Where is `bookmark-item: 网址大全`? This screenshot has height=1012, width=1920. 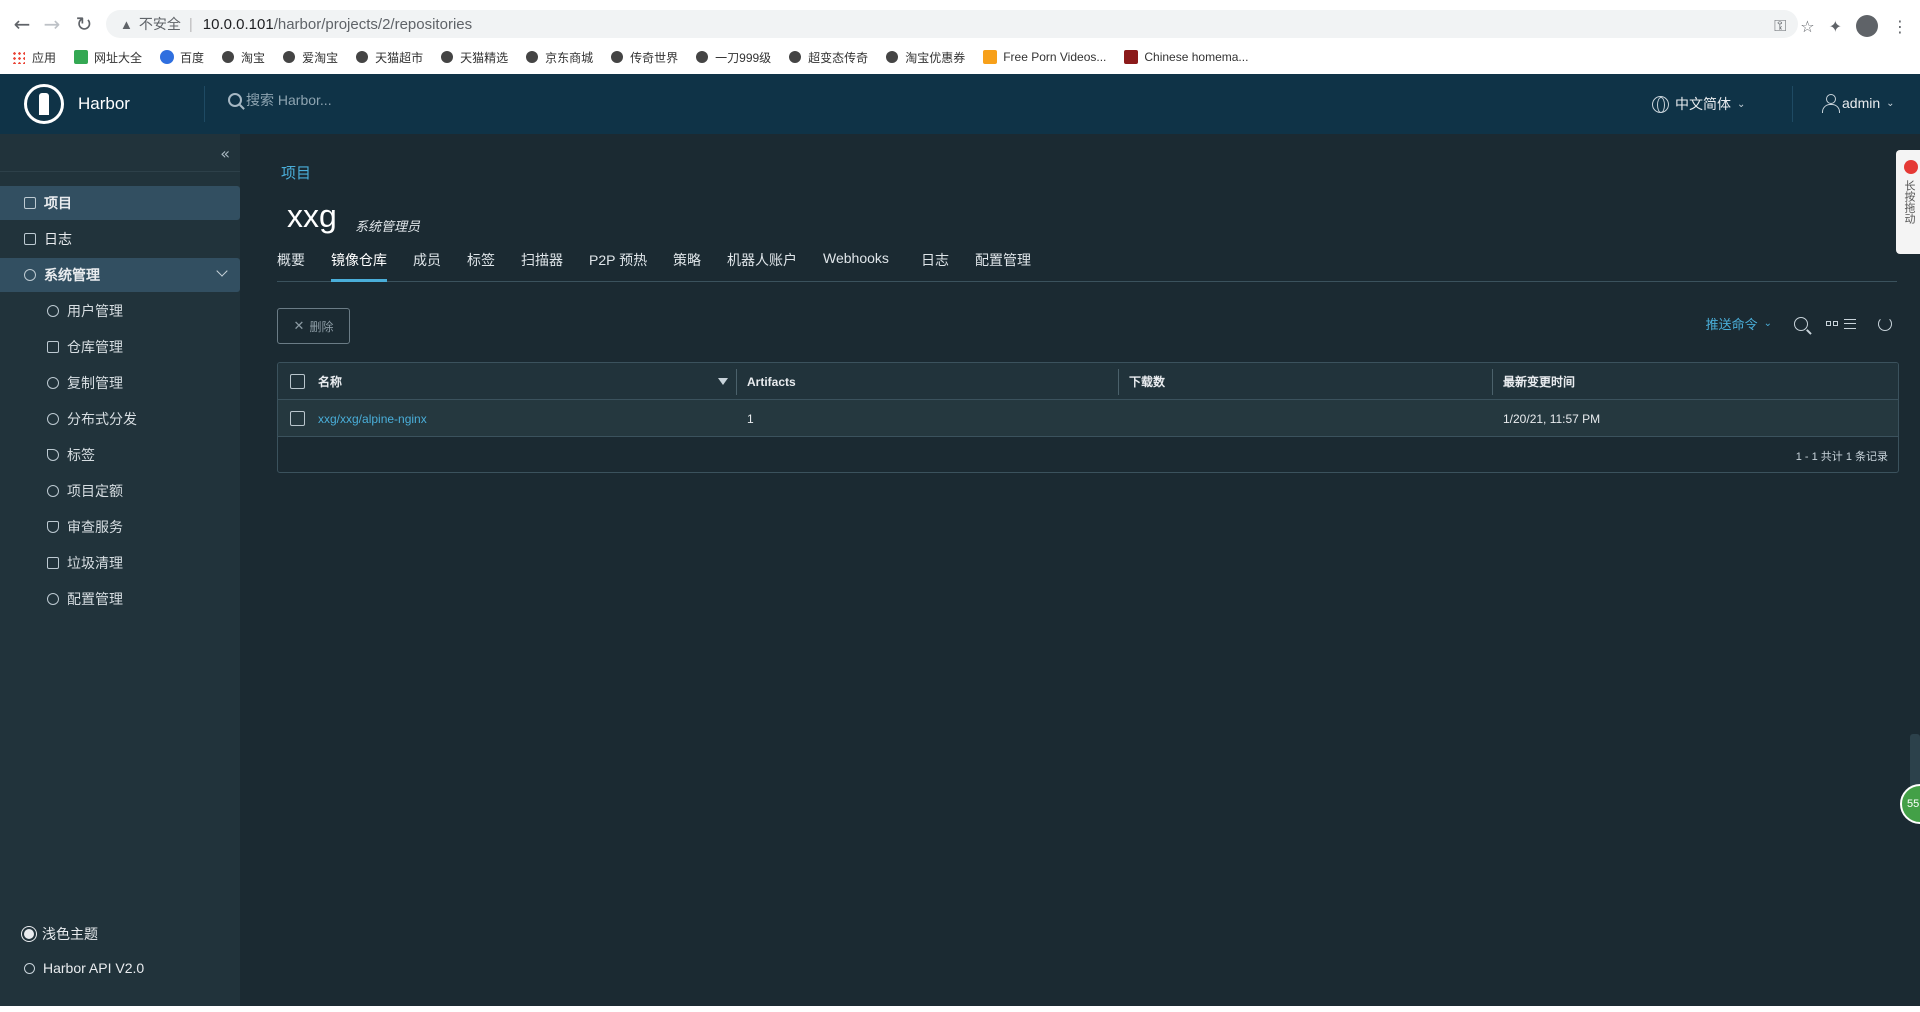 bookmark-item: 网址大全 is located at coordinates (108, 57).